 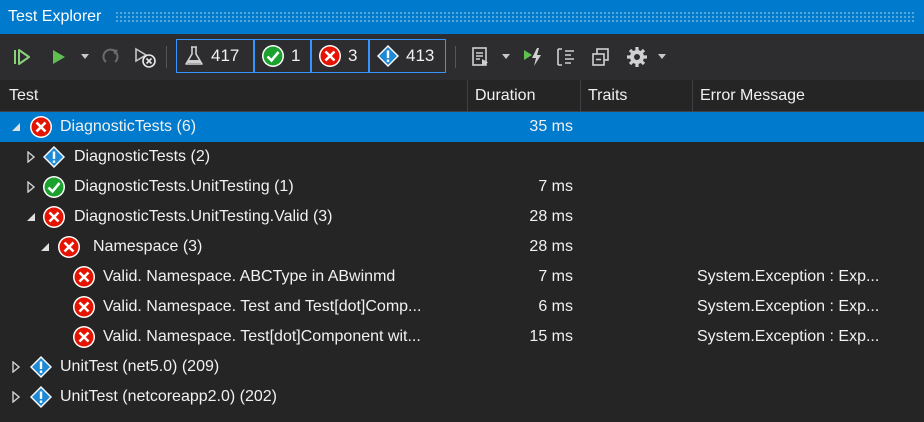 I want to click on run-icon, so click(x=59, y=57).